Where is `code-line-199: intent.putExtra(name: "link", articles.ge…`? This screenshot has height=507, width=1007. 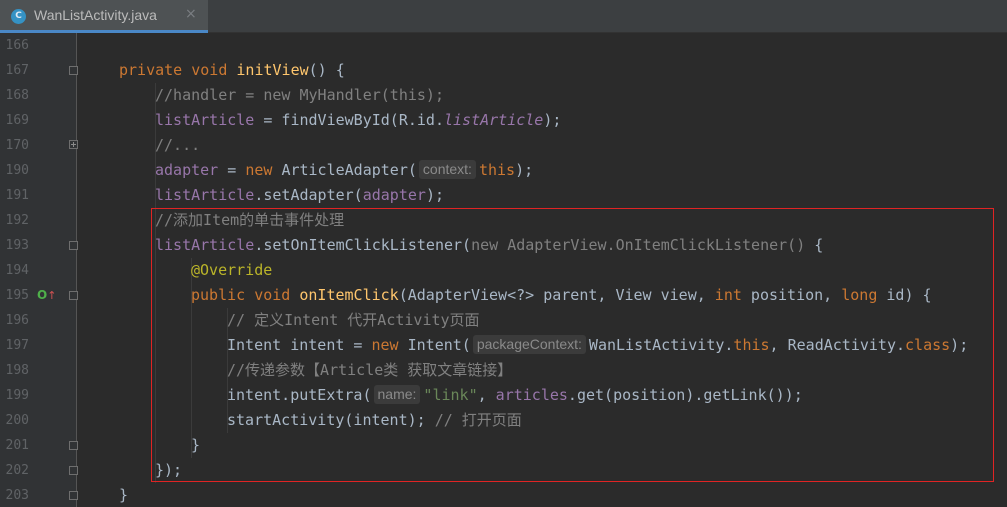
code-line-199: intent.putExtra(name: "link", articles.ge… is located at coordinates (515, 395).